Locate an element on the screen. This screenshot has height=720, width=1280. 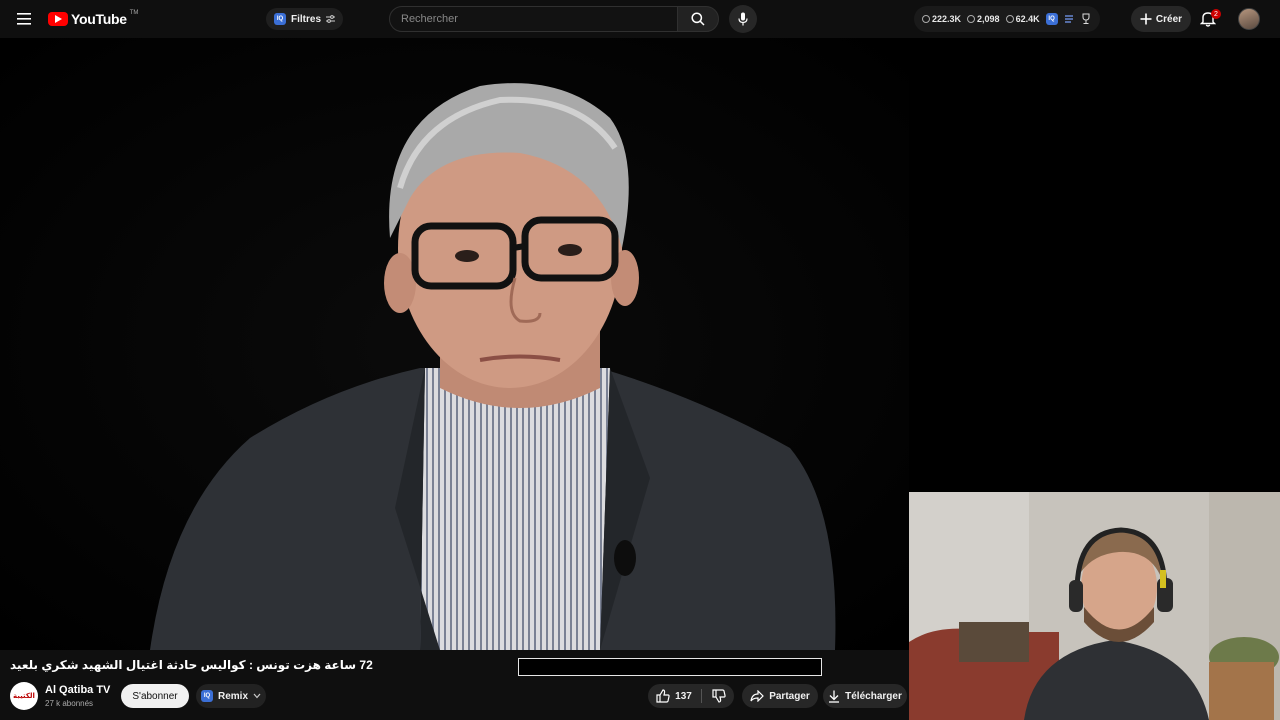
filters-label: Filtres is located at coordinates (306, 19).